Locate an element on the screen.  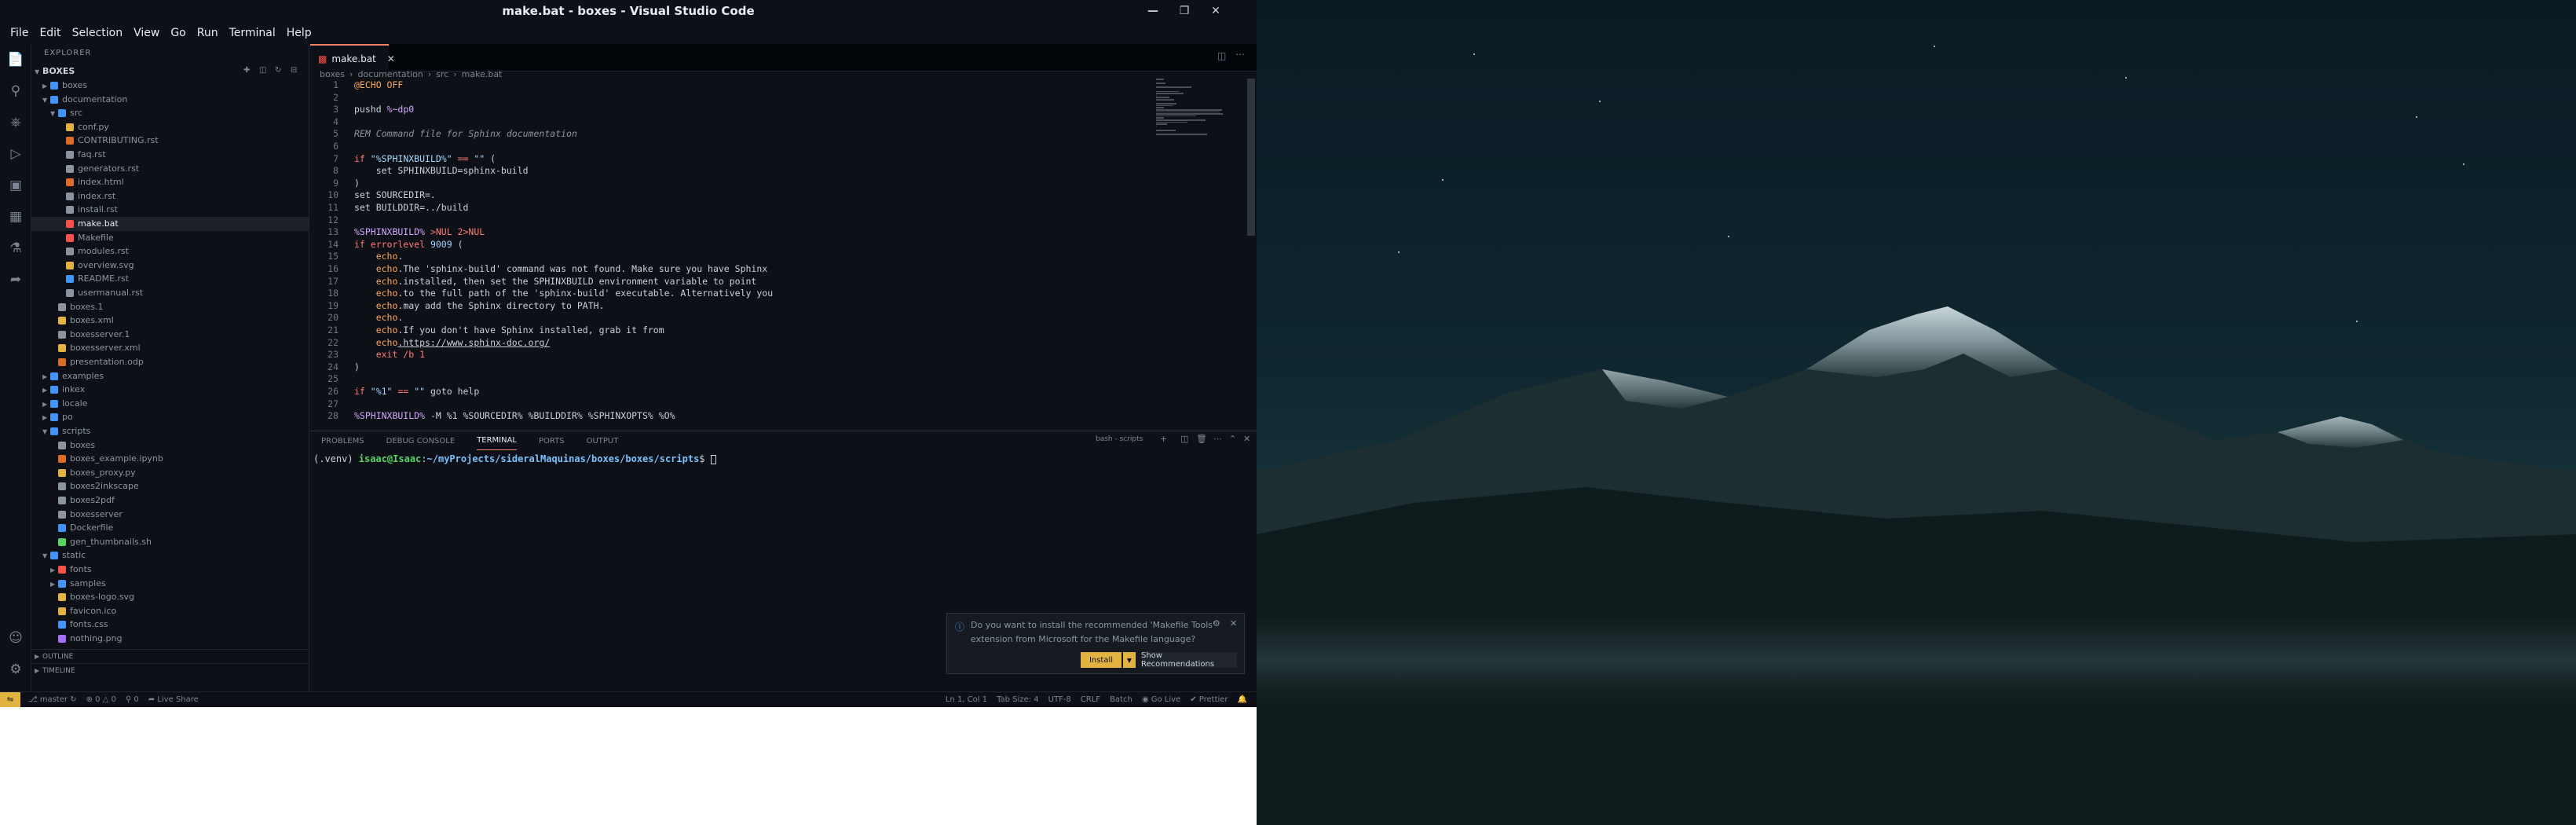
tree-folder: ▶ inkex is located at coordinates (170, 390).